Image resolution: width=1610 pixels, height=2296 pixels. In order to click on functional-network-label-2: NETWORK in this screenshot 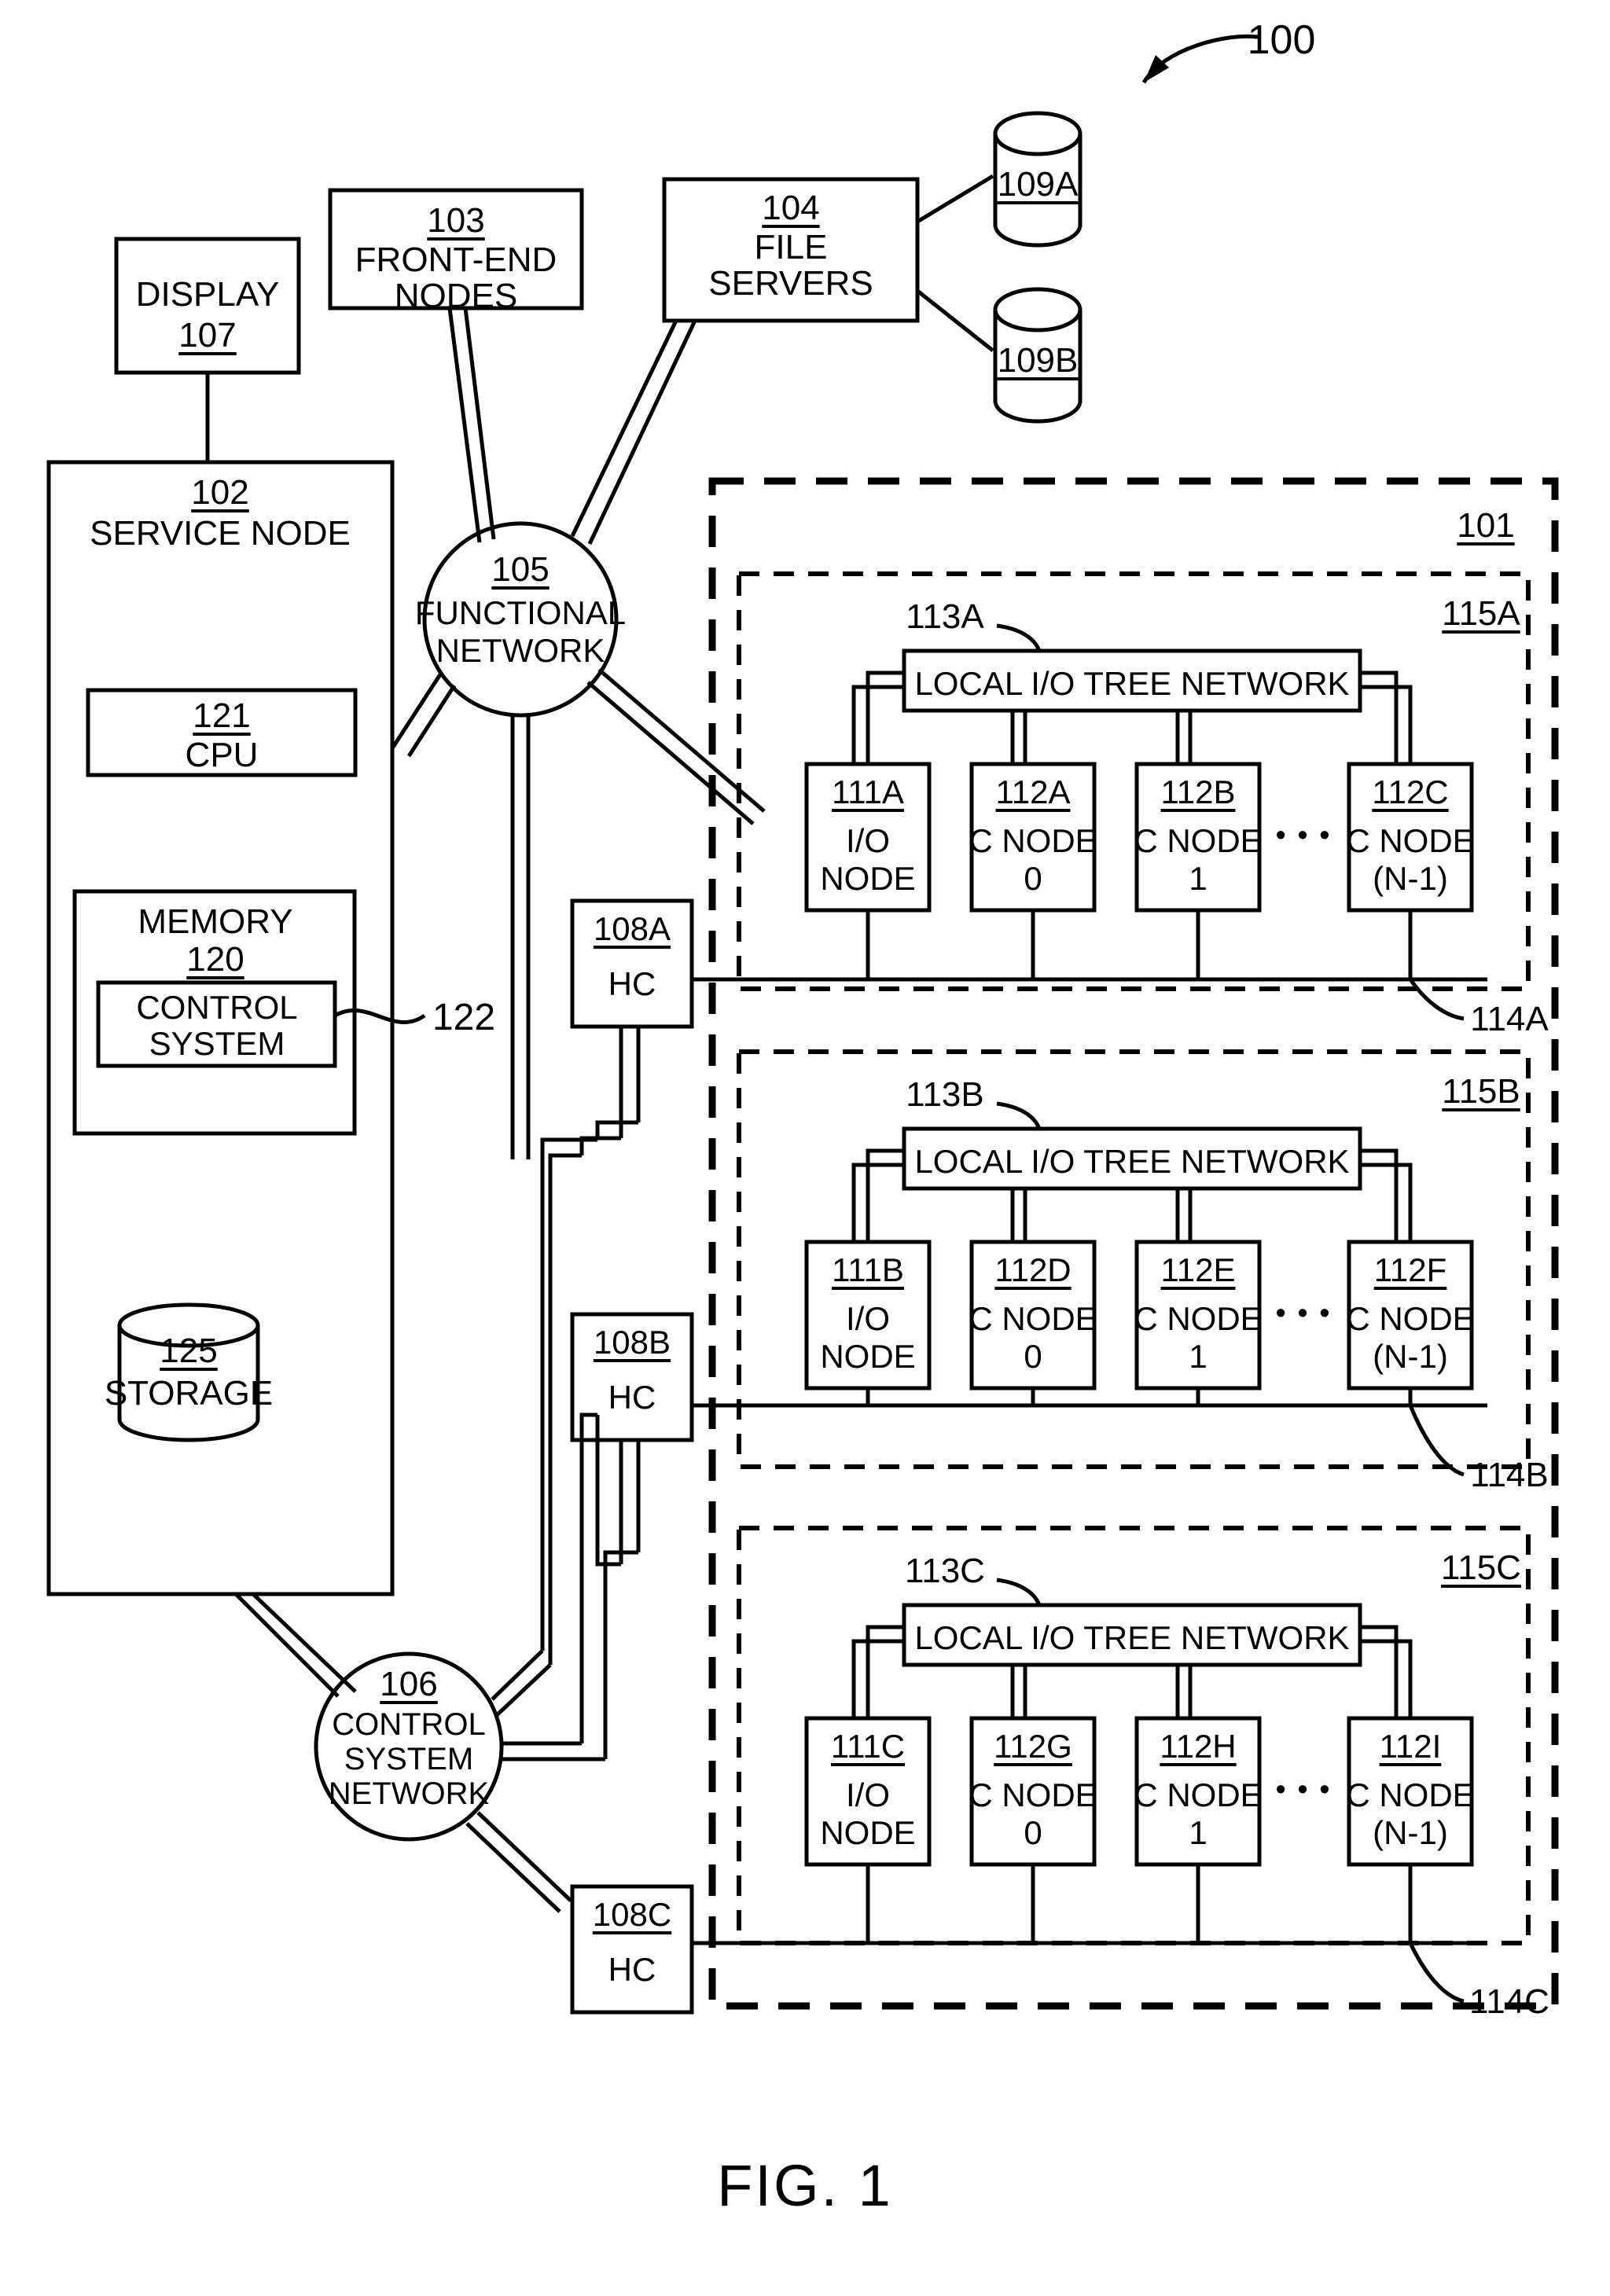, I will do `click(520, 651)`.